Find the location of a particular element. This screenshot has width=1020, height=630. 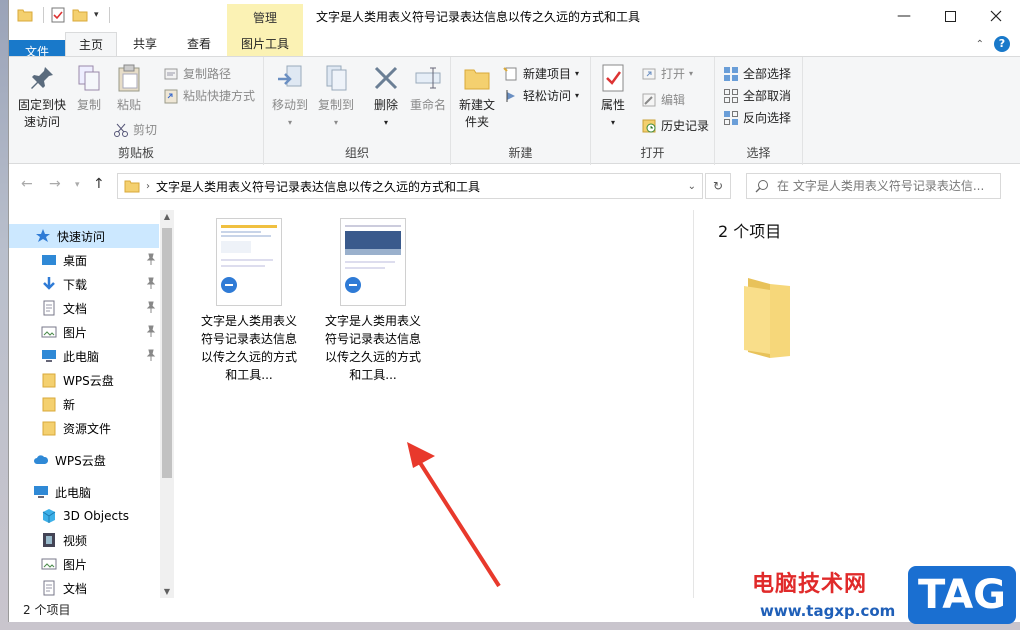

recent-chevron-icon: ▾ is located at coordinates (77, 185).